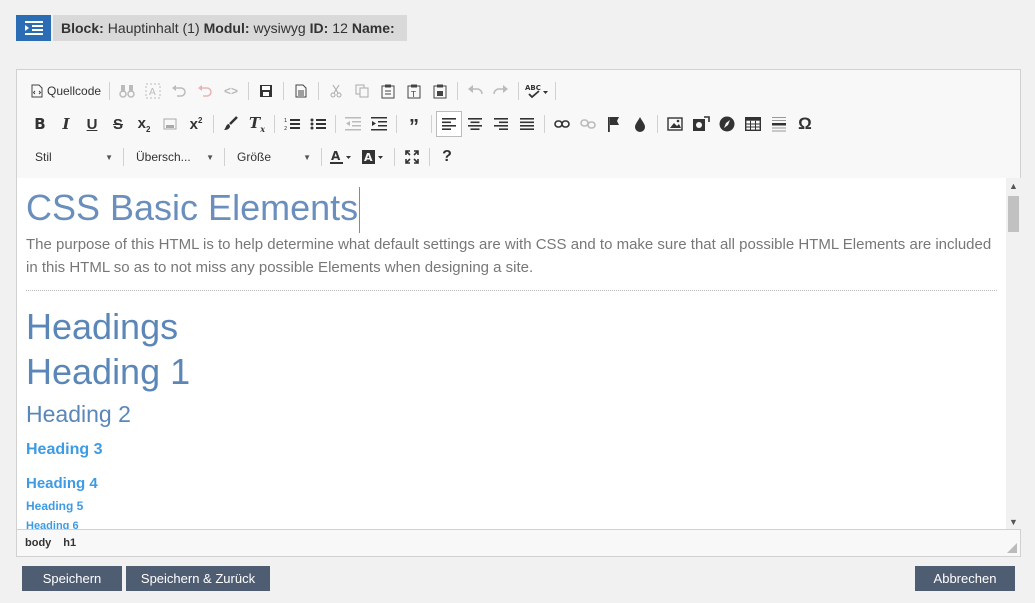 This screenshot has width=1035, height=603. I want to click on scroll-up-icon: ▲, so click(1013, 185).